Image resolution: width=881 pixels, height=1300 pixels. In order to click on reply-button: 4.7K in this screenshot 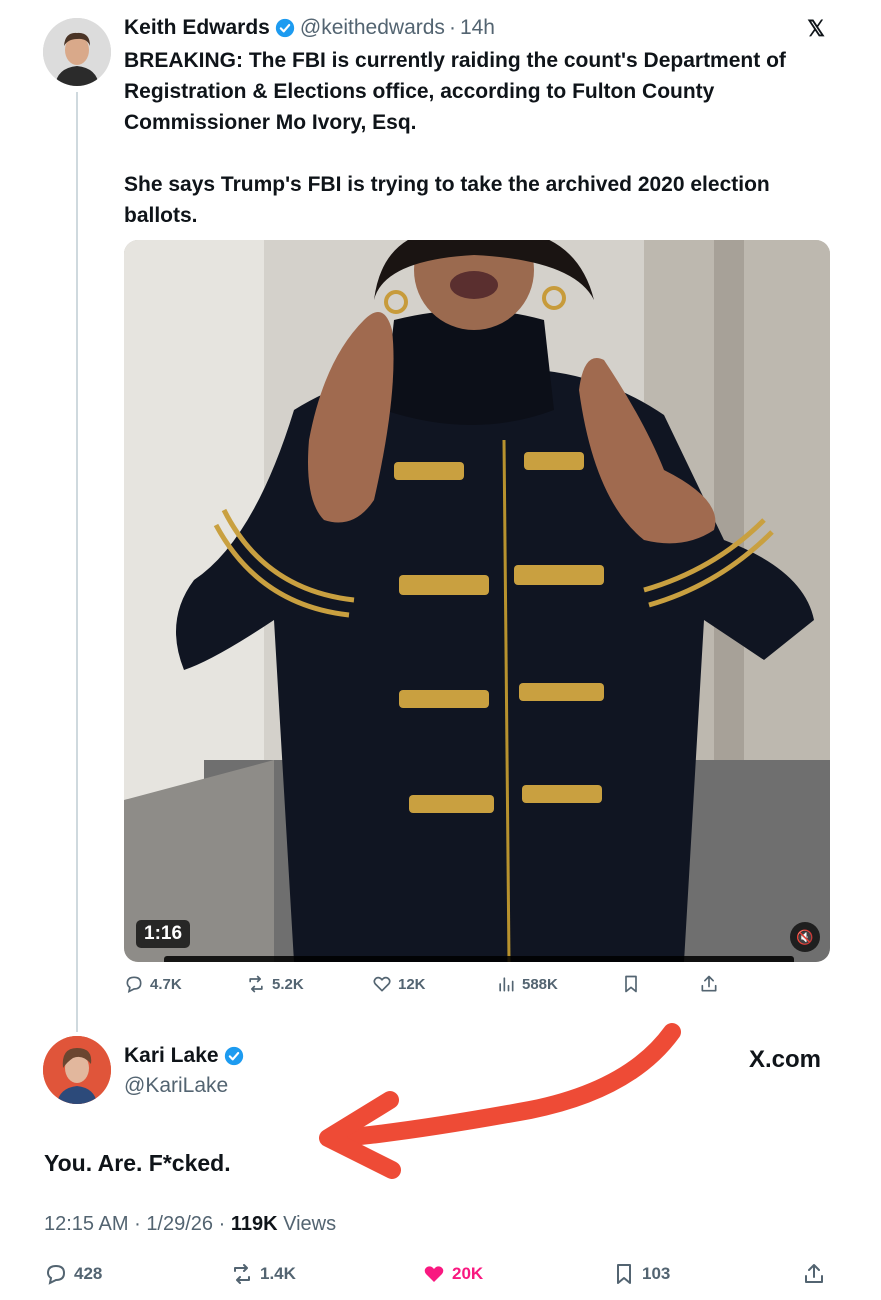, I will do `click(153, 984)`.